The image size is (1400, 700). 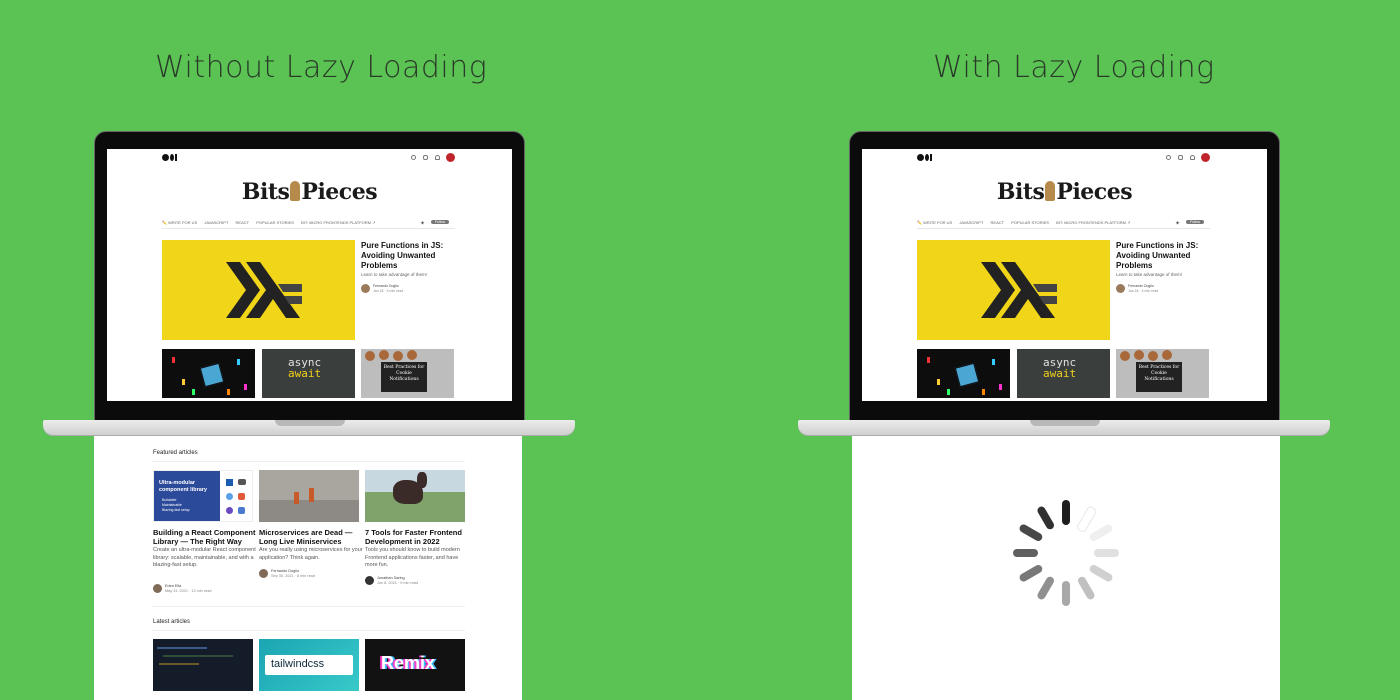 What do you see at coordinates (1066, 568) in the screenshot?
I see `below-fold-placeholder` at bounding box center [1066, 568].